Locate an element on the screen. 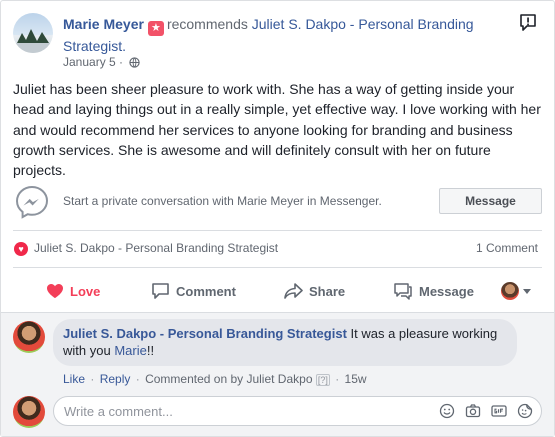 This screenshot has width=555, height=437. message-label: Message is located at coordinates (446, 291).